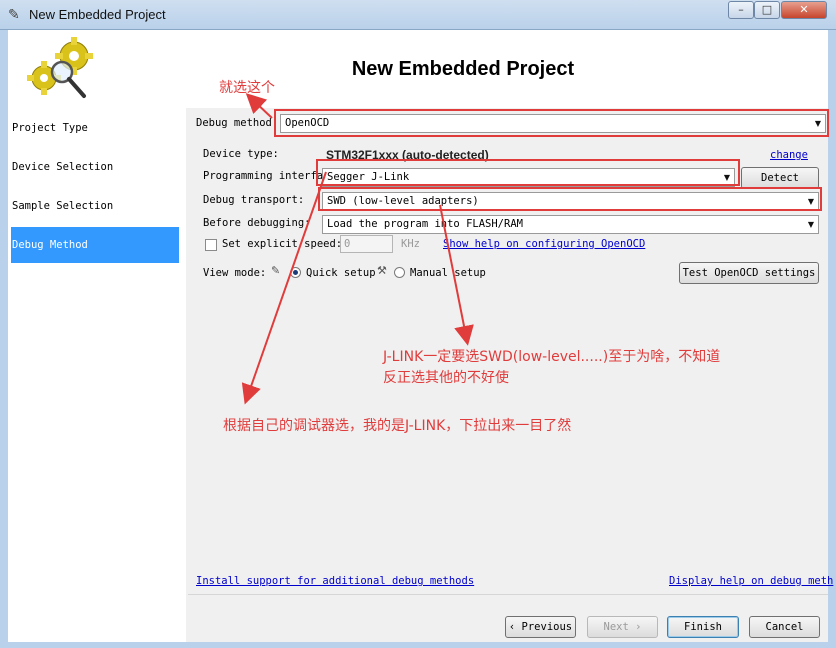 This screenshot has width=836, height=648. What do you see at coordinates (552, 357) in the screenshot?
I see `note-jlink-swd-line1: J-LINK一定要选SWD(low-level.....)至于为啥，不知道` at bounding box center [552, 357].